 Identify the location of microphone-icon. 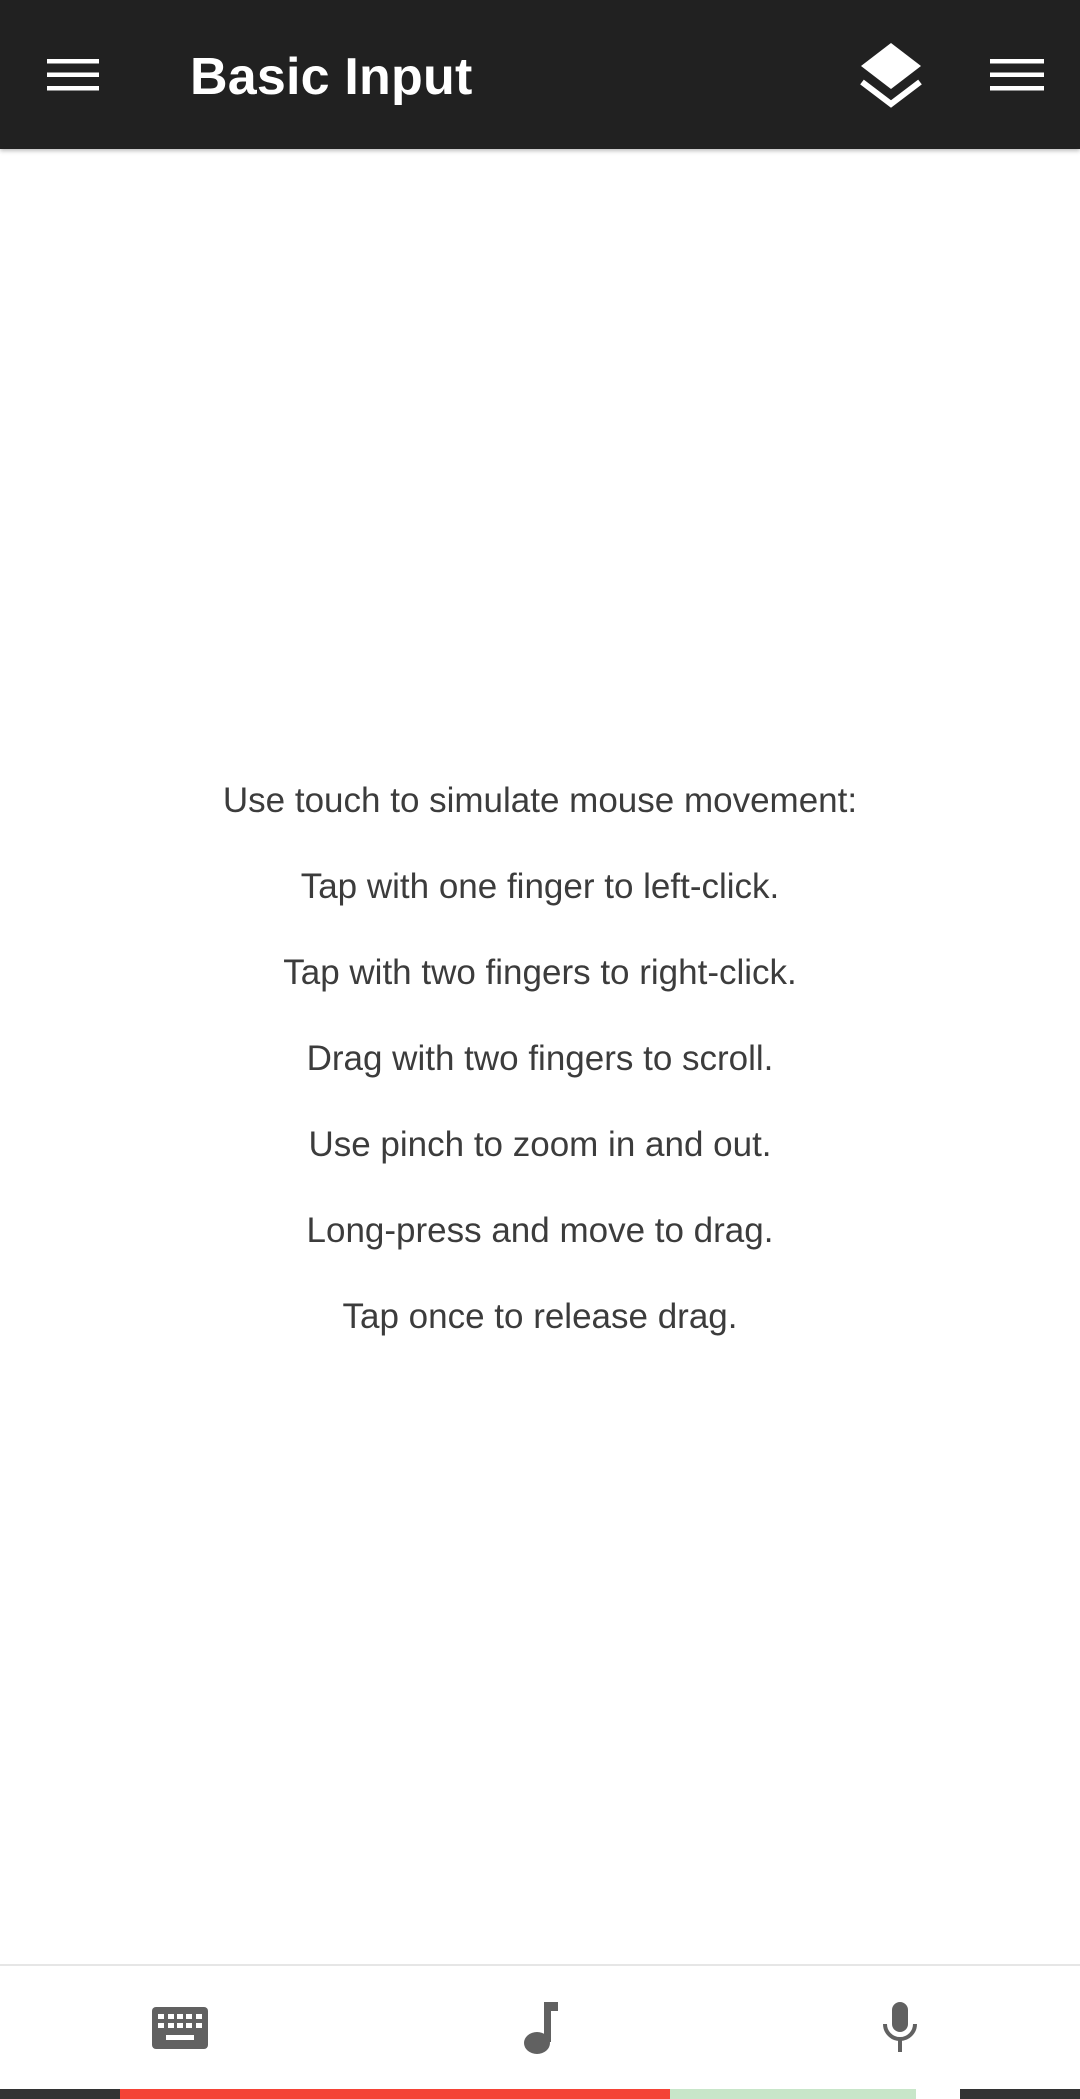
(900, 2027).